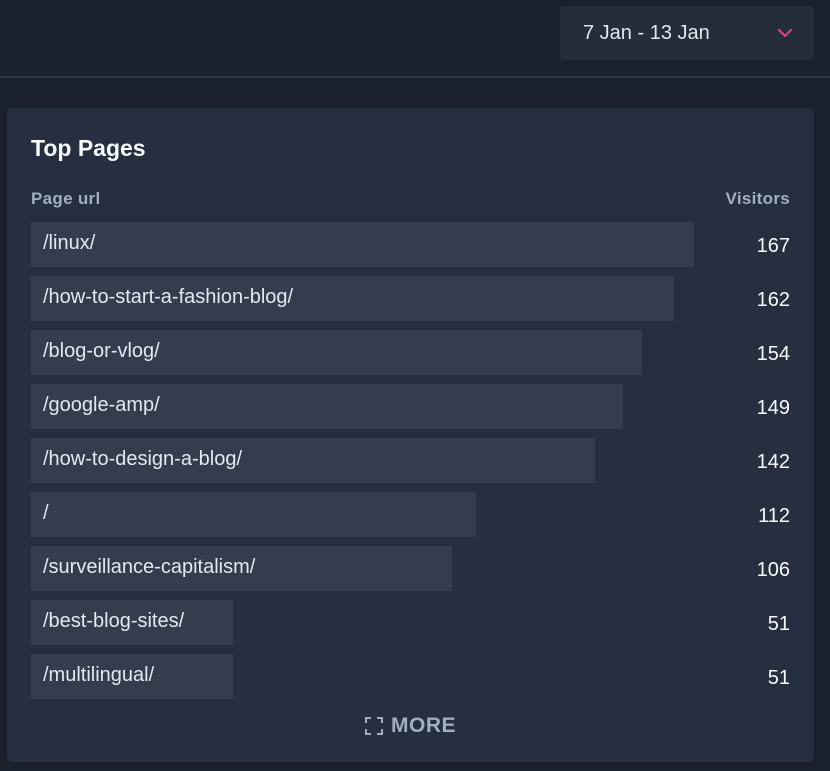 The width and height of the screenshot is (830, 771). I want to click on more-button: MORE, so click(410, 727).